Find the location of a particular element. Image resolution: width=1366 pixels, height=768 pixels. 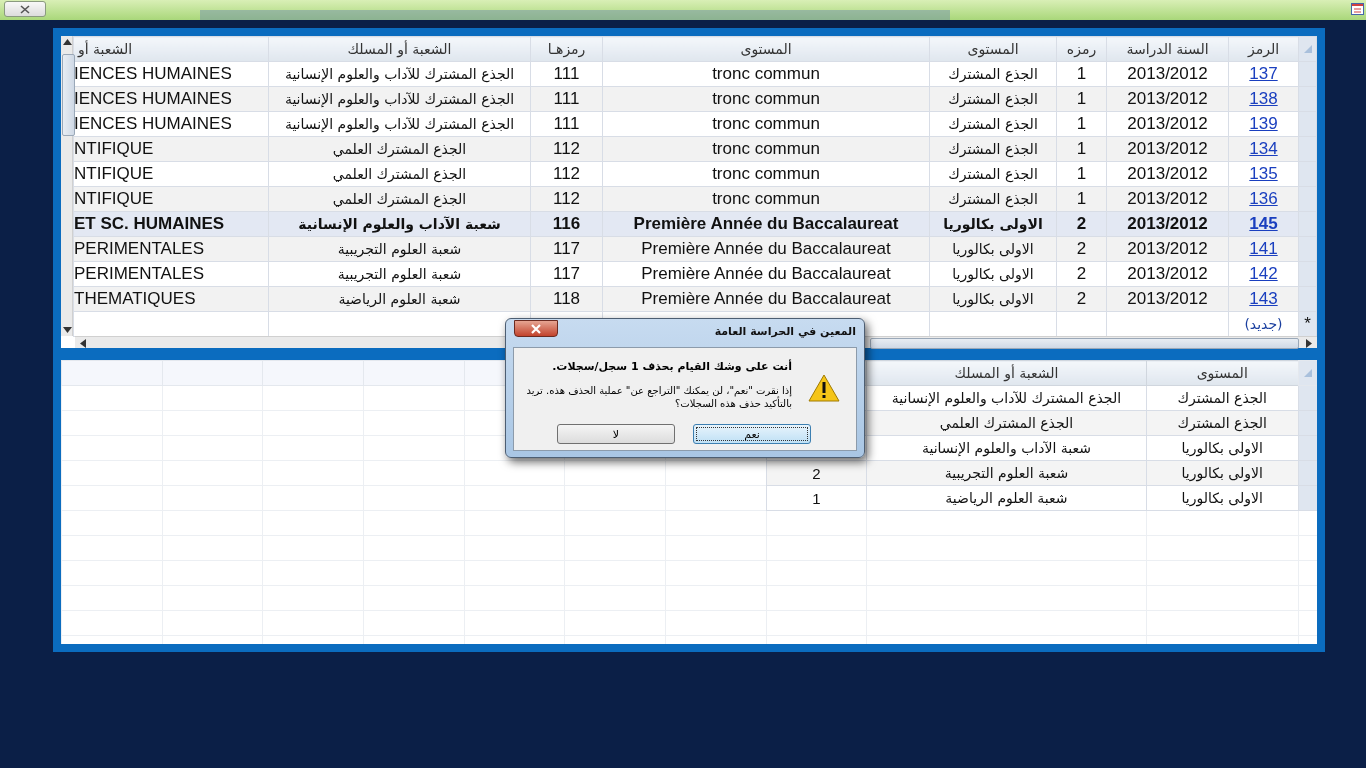

corner-icon is located at coordinates (1307, 373).